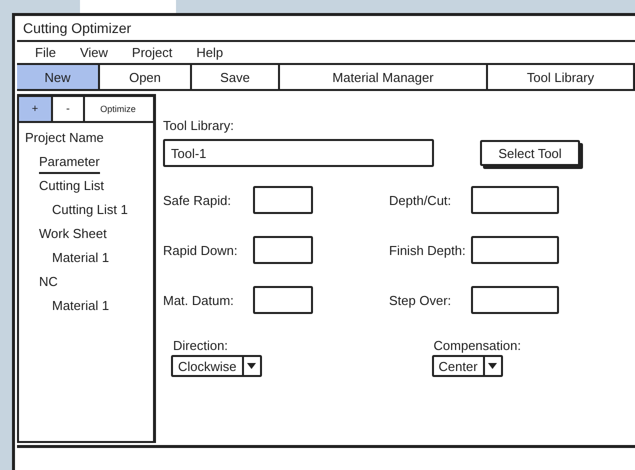  Describe the element at coordinates (36, 109) in the screenshot. I see `panel-button: +` at that location.